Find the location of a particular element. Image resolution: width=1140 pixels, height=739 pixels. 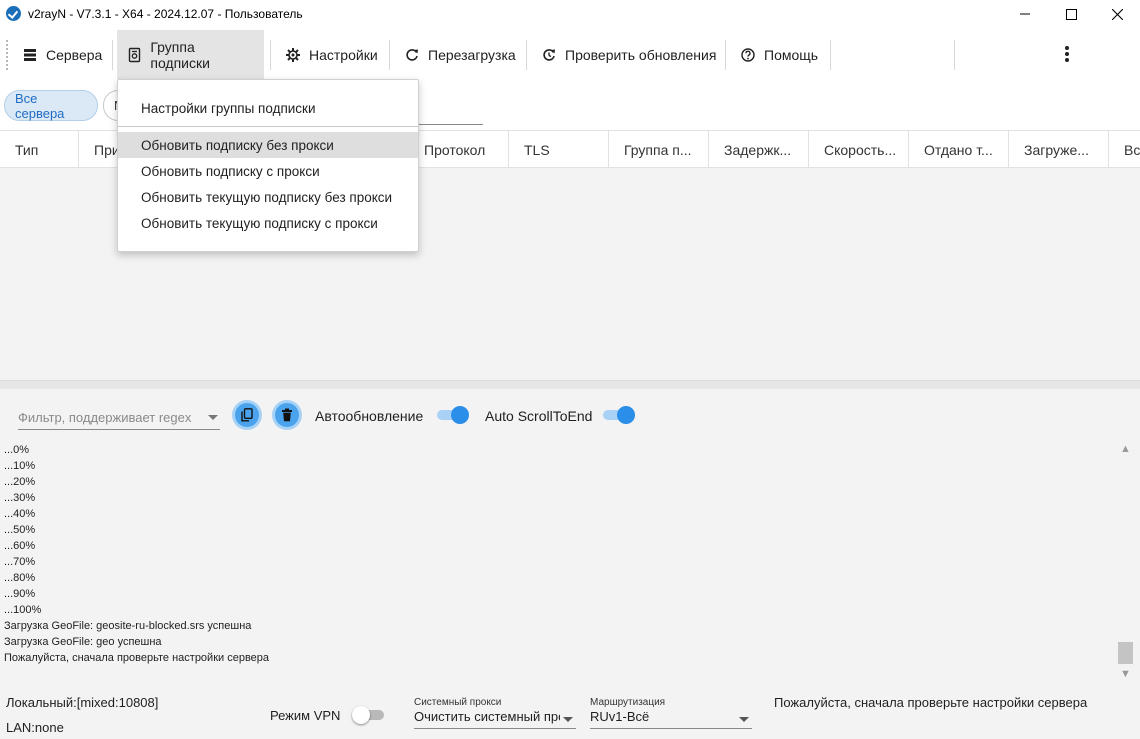

routing-value: RUv1-Всё is located at coordinates (620, 716).